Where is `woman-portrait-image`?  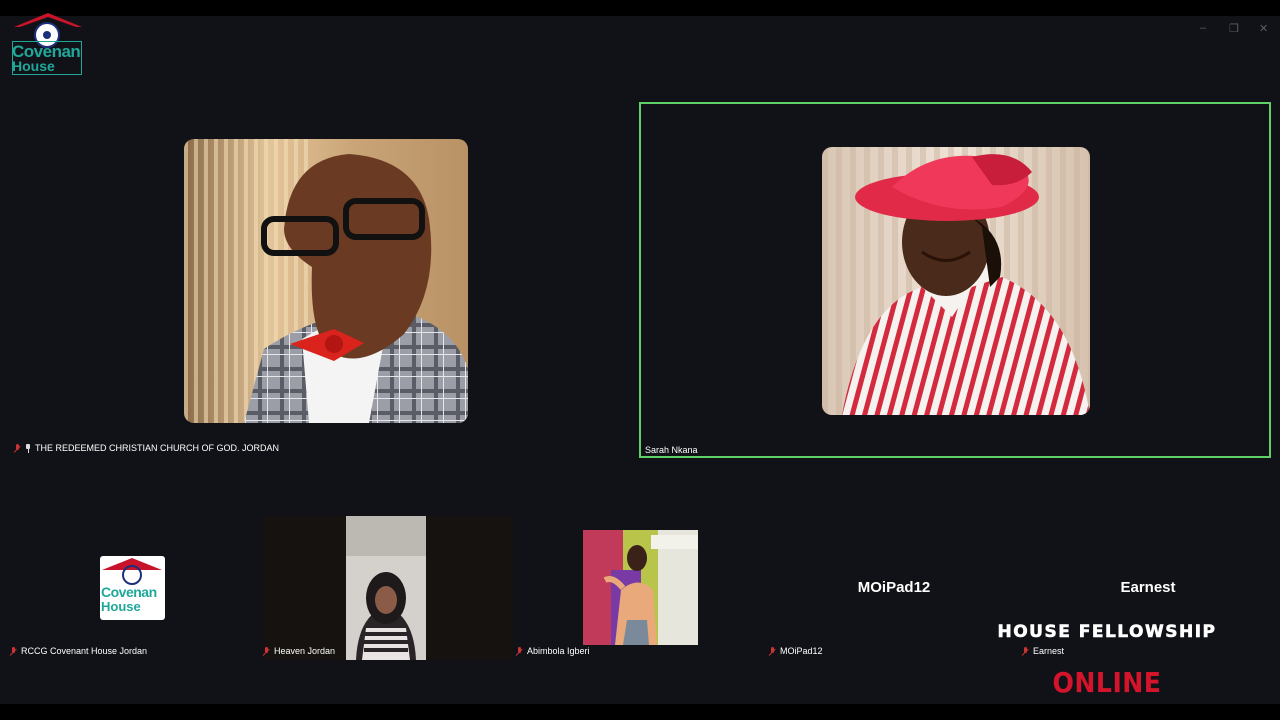 woman-portrait-image is located at coordinates (956, 281).